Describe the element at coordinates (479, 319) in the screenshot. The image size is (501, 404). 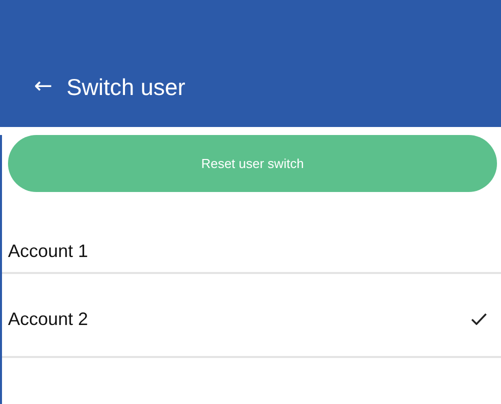
I see `check-icon` at that location.